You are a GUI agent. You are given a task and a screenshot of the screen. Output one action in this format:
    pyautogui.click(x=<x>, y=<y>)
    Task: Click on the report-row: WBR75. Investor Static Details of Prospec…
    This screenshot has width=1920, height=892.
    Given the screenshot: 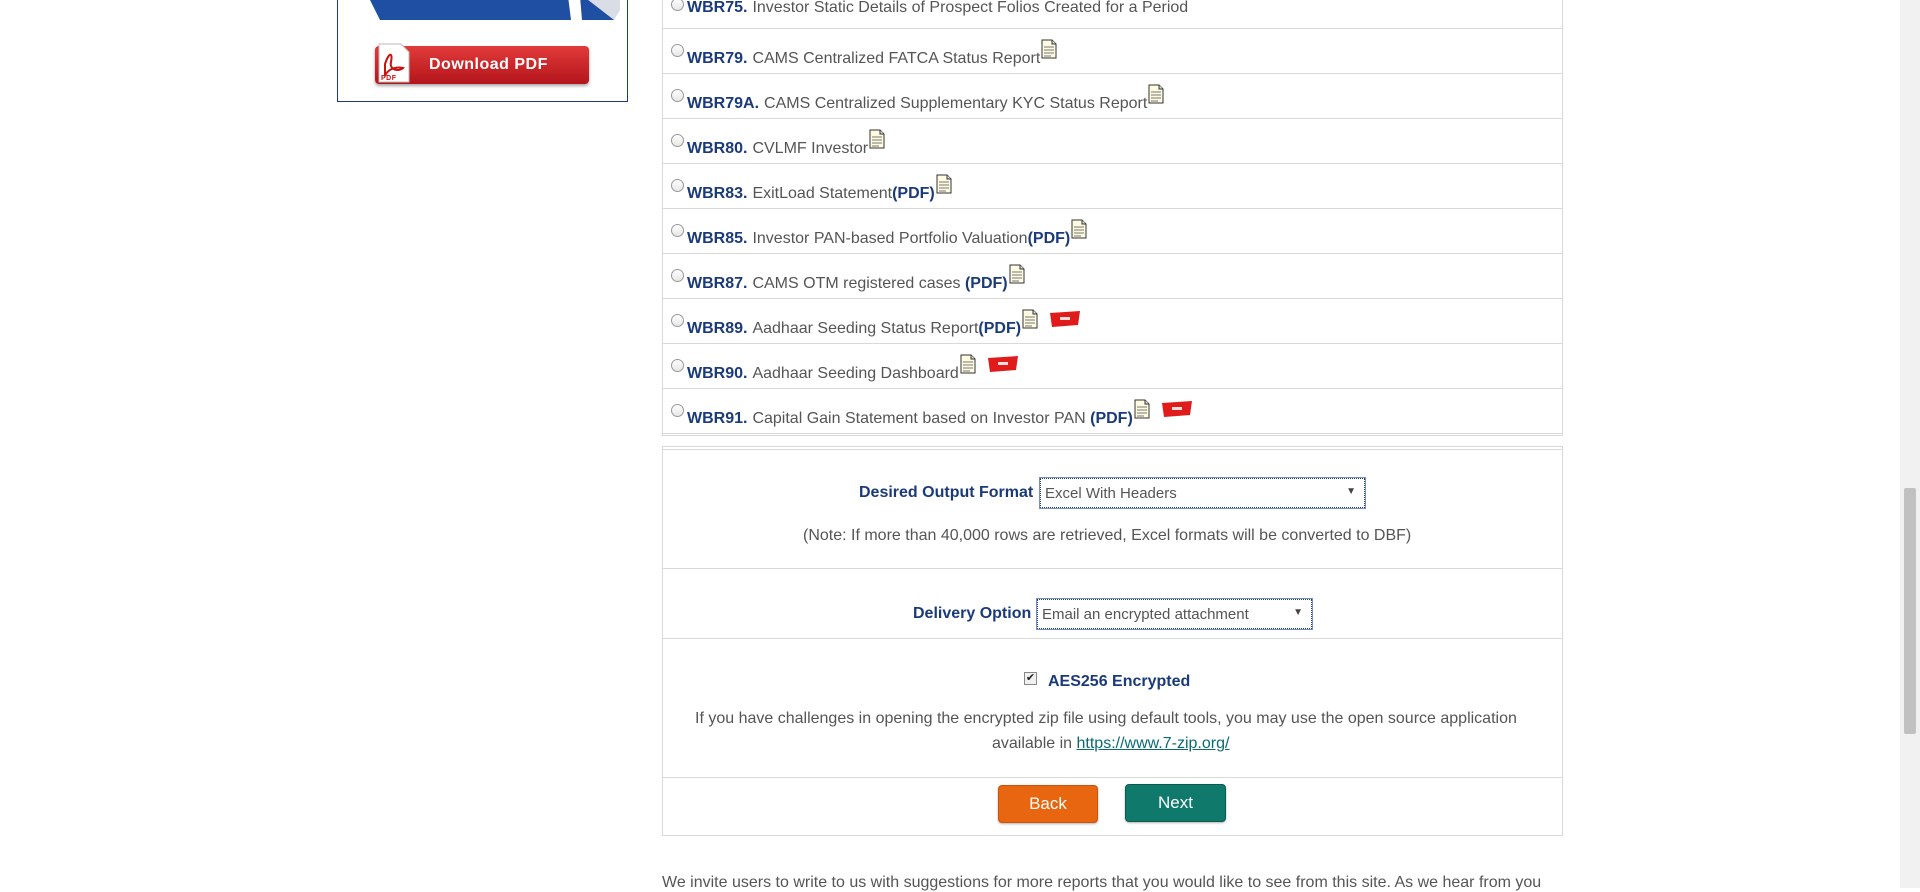 What is the action you would take?
    pyautogui.click(x=1112, y=14)
    